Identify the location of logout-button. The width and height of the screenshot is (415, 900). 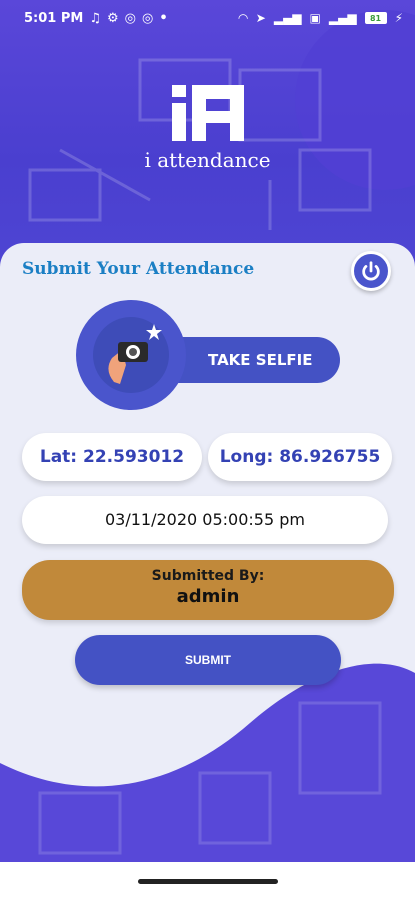
(371, 271).